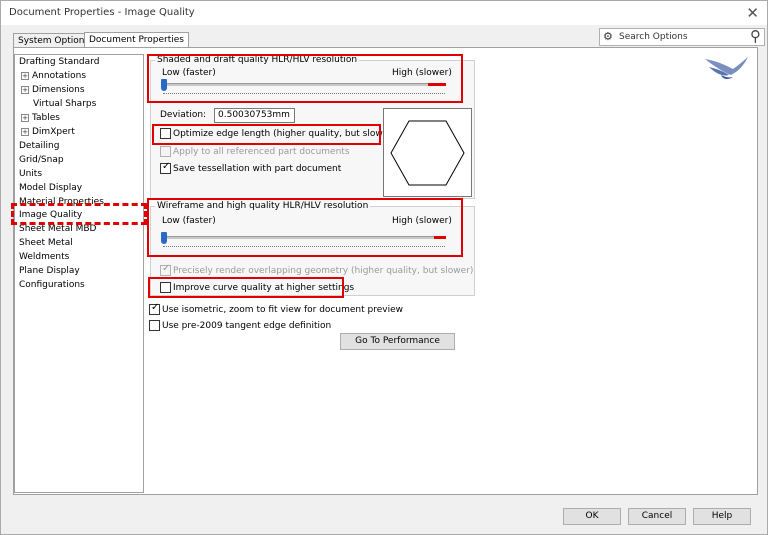  I want to click on tree-item-units: Units, so click(30, 174).